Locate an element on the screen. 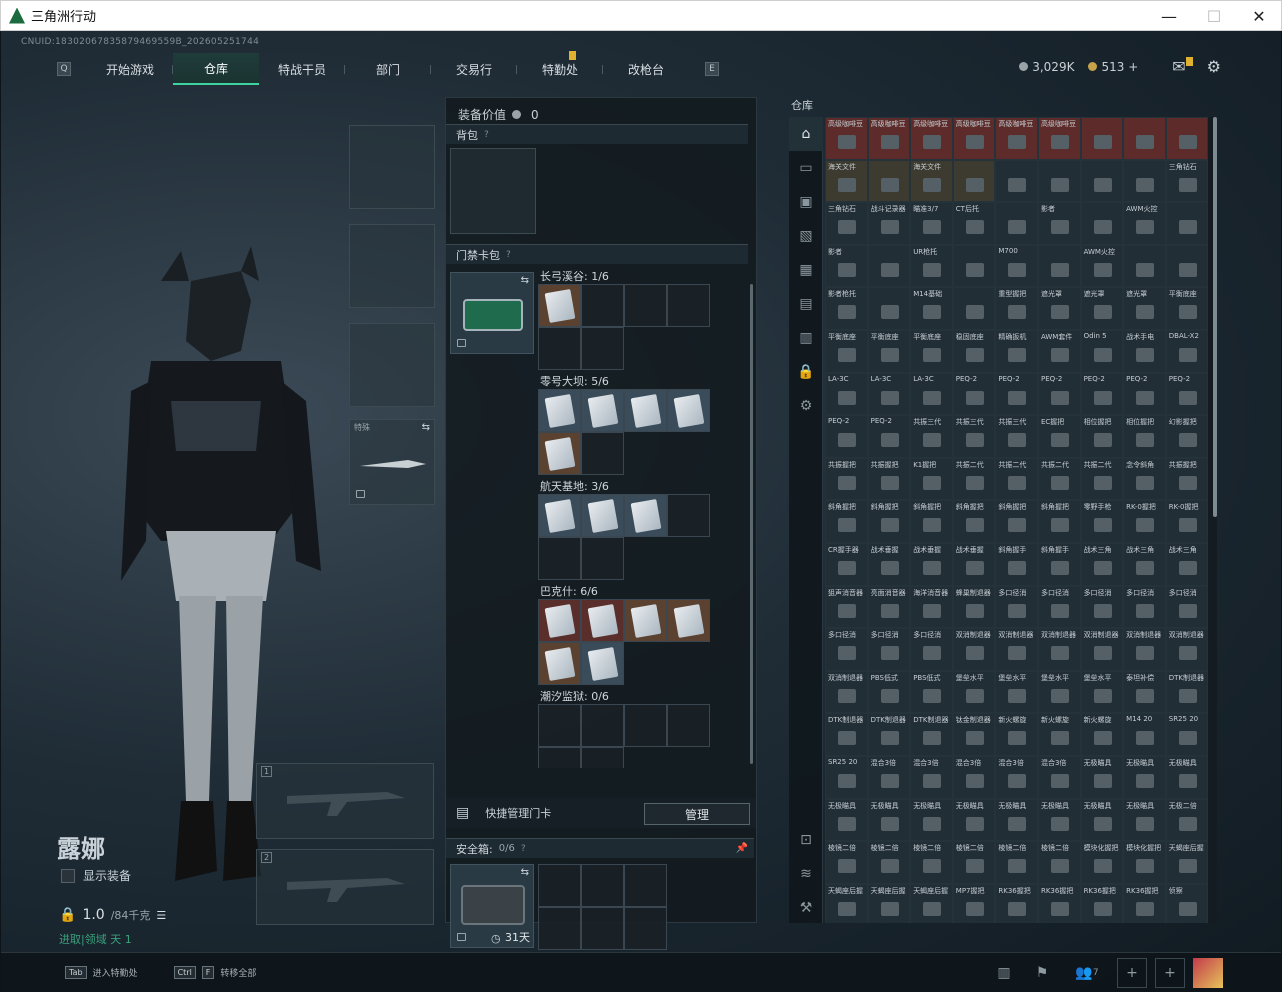  warehouse-item: RK-0握把 is located at coordinates (1144, 521).